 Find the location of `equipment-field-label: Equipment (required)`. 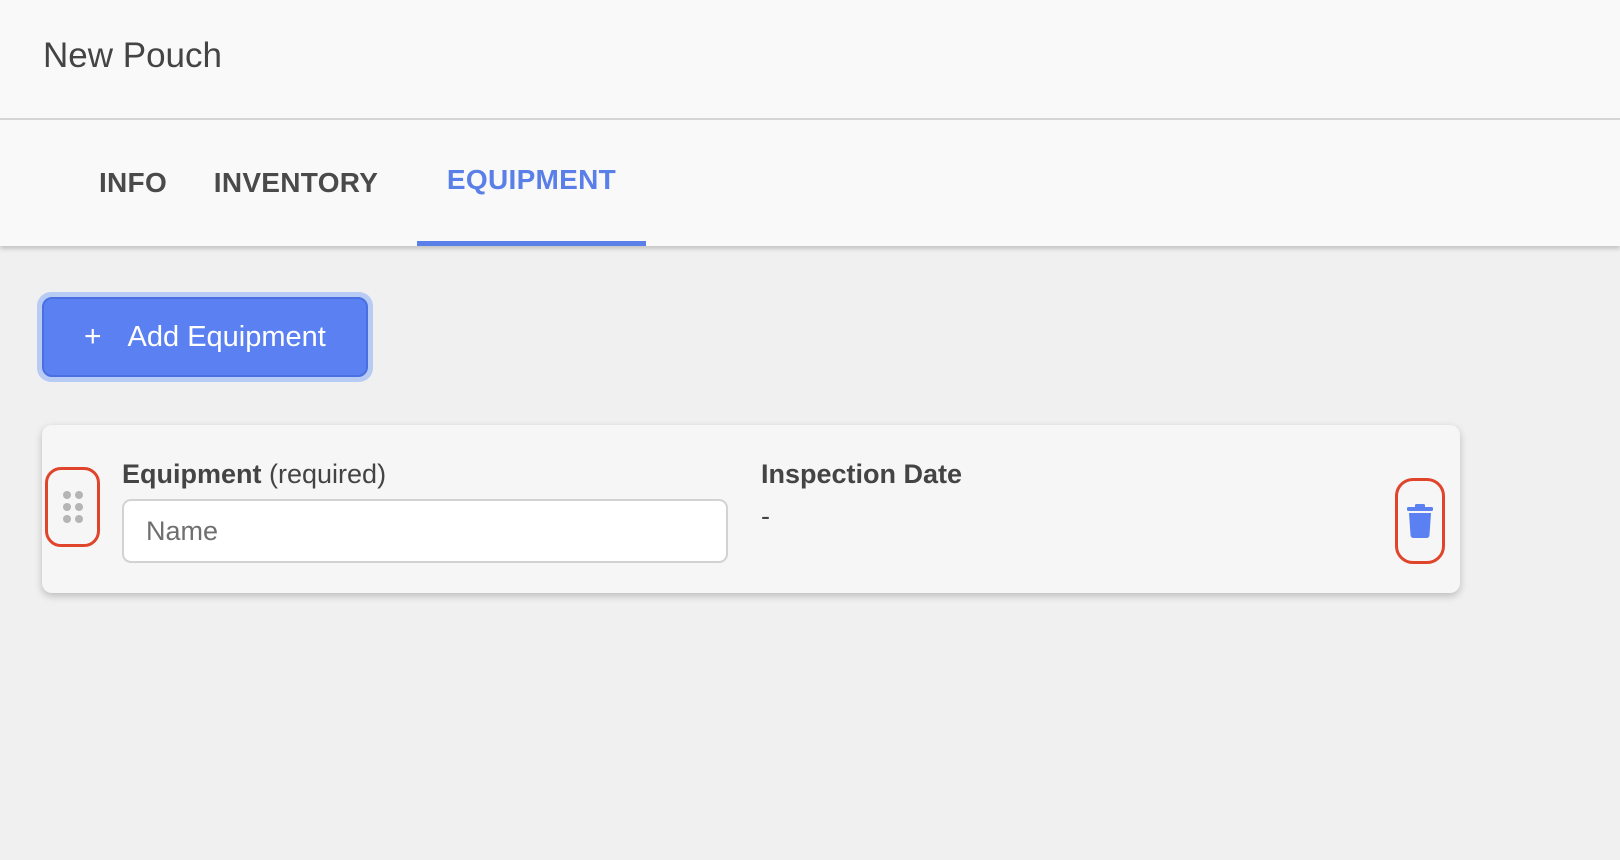

equipment-field-label: Equipment (required) is located at coordinates (254, 474).